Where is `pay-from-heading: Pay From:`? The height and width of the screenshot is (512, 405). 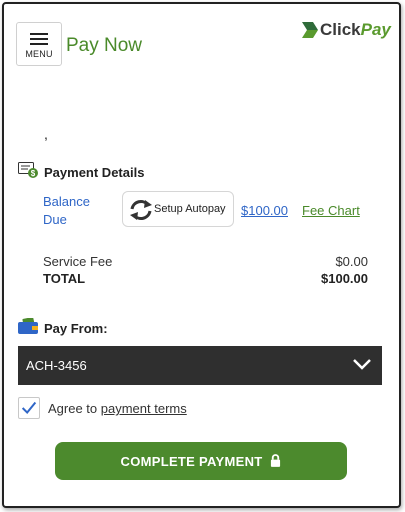 pay-from-heading: Pay From: is located at coordinates (76, 328).